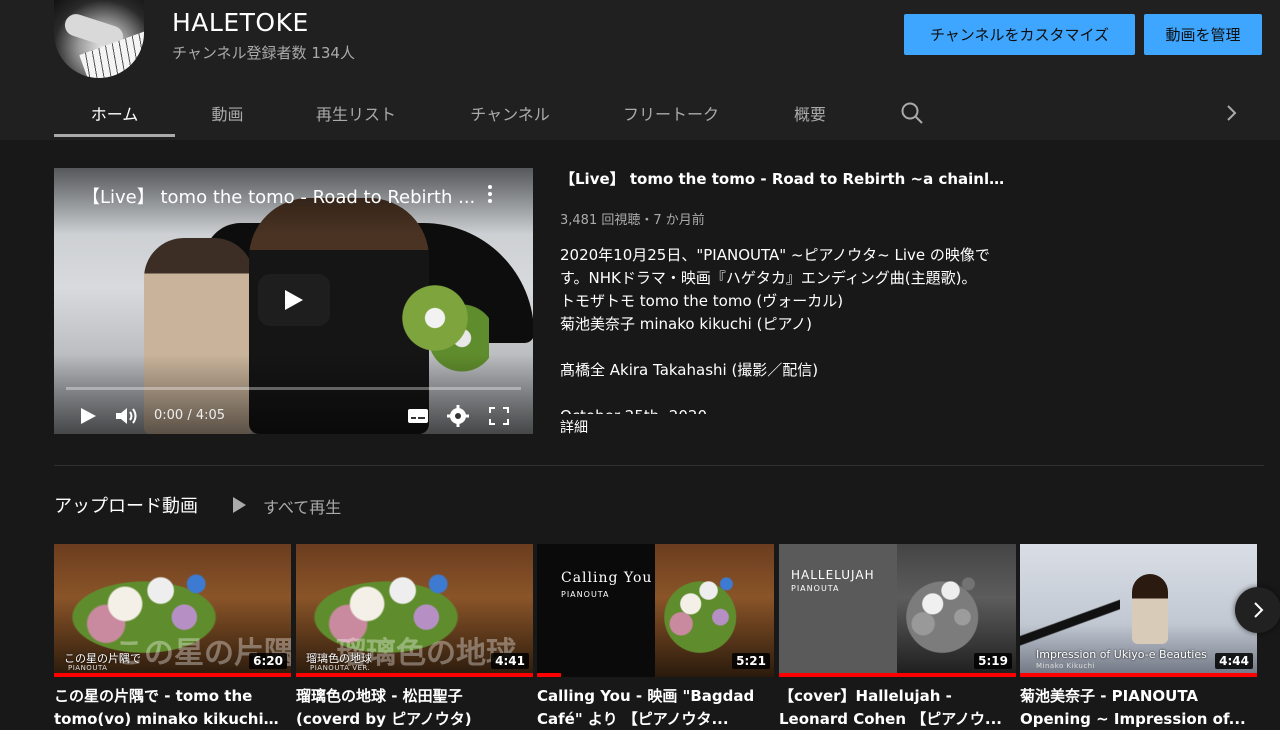 The image size is (1280, 730). What do you see at coordinates (418, 416) in the screenshot?
I see `subtitles-icon` at bounding box center [418, 416].